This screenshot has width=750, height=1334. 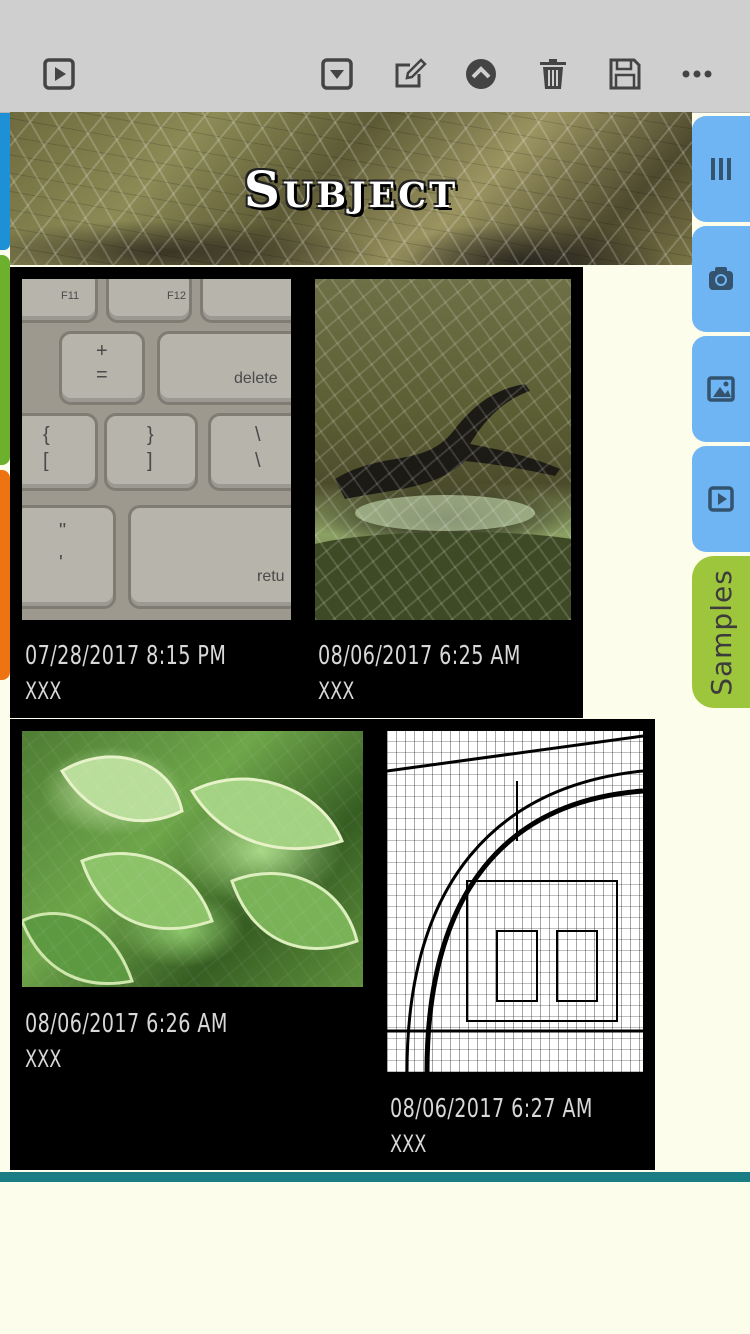 I want to click on mosaic-texture, so click(x=443, y=449).